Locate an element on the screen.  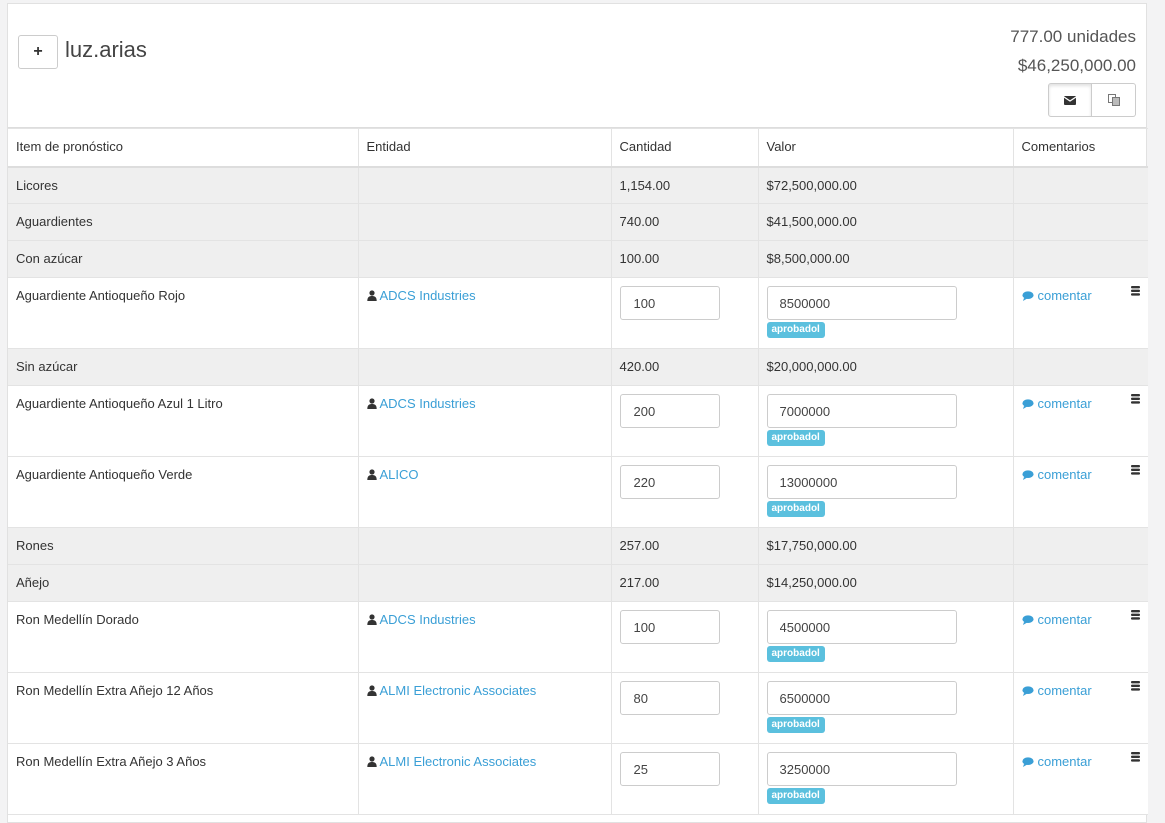
value-total: $8,500,000.00 is located at coordinates (885, 259).